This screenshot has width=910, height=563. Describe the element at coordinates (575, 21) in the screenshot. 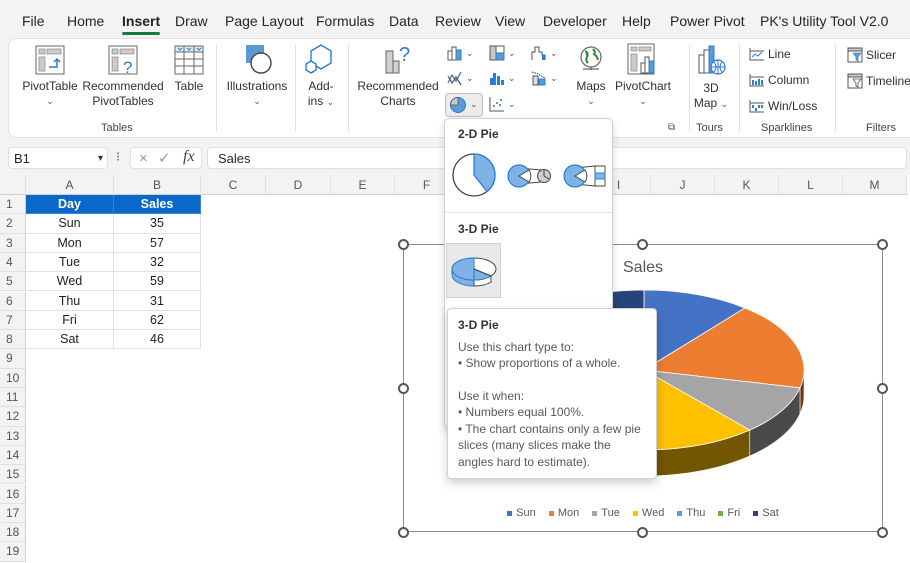

I see `tab-developer: Developer` at that location.